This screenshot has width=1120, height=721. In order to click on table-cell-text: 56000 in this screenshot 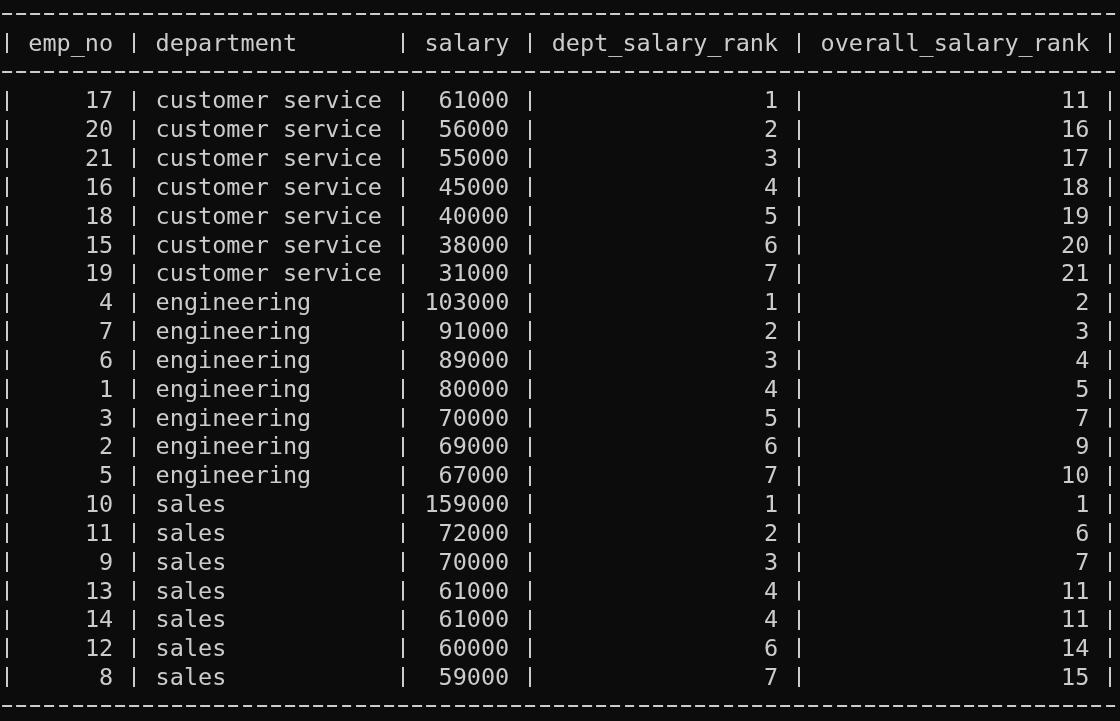, I will do `click(474, 130)`.